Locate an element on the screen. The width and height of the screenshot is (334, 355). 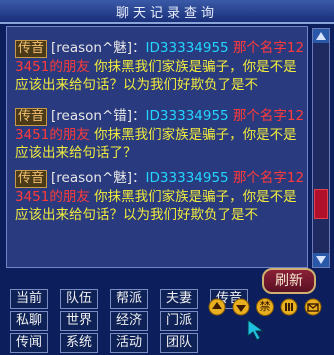
channel-button-private: 私聊 is located at coordinates (29, 321).